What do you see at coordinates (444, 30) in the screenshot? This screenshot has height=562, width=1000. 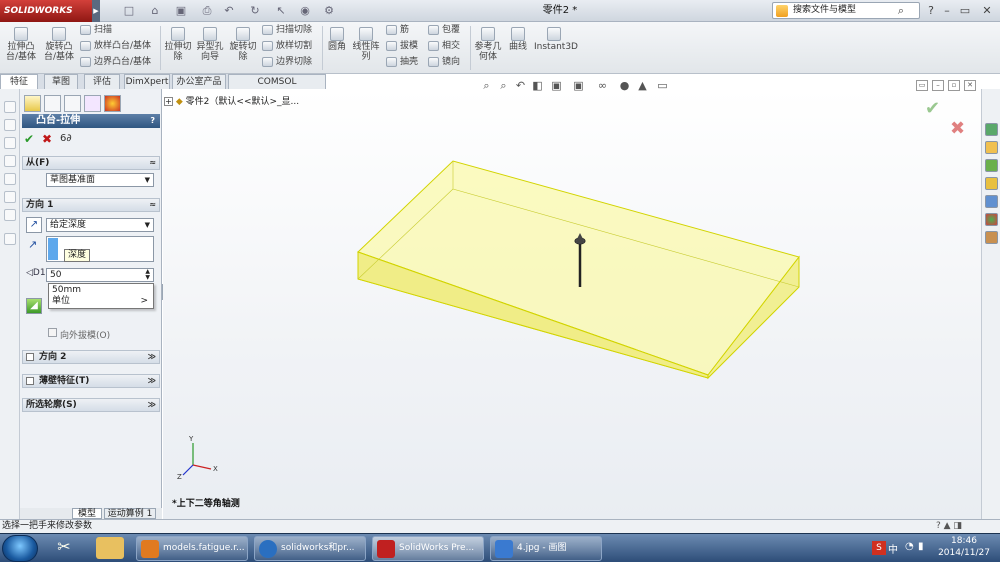 I see `wrap-button: 包覆` at bounding box center [444, 30].